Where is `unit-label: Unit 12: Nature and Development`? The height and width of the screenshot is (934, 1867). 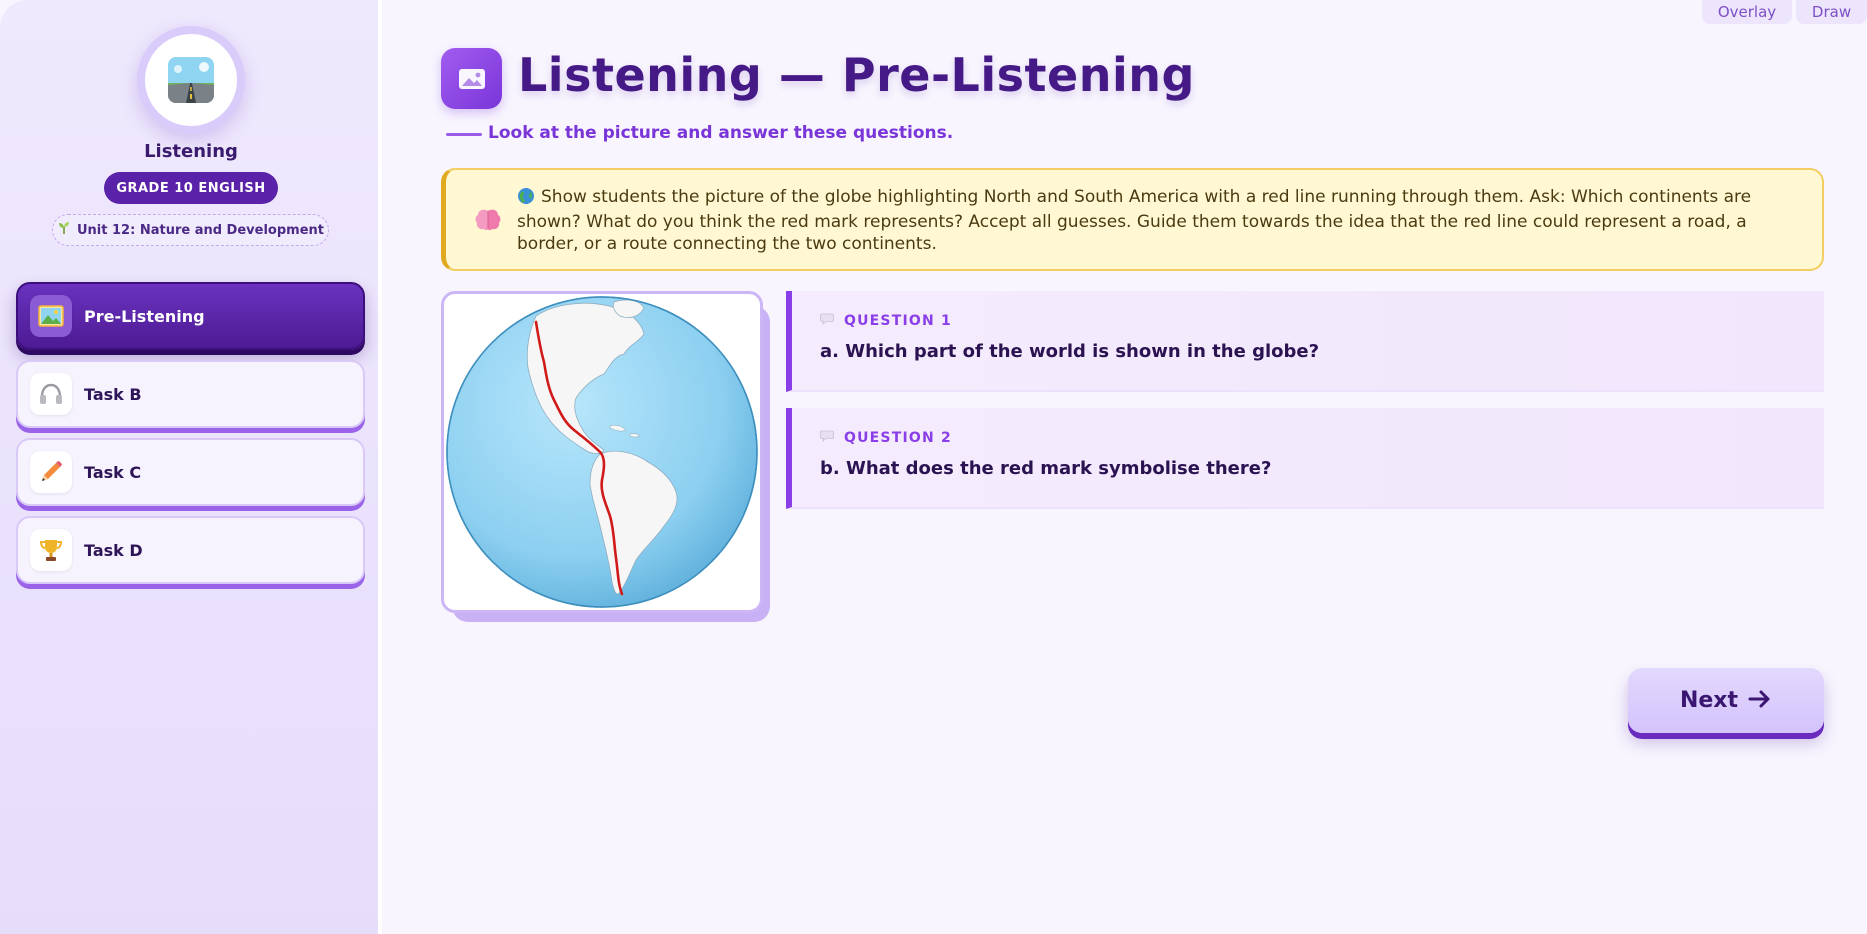 unit-label: Unit 12: Nature and Development is located at coordinates (200, 230).